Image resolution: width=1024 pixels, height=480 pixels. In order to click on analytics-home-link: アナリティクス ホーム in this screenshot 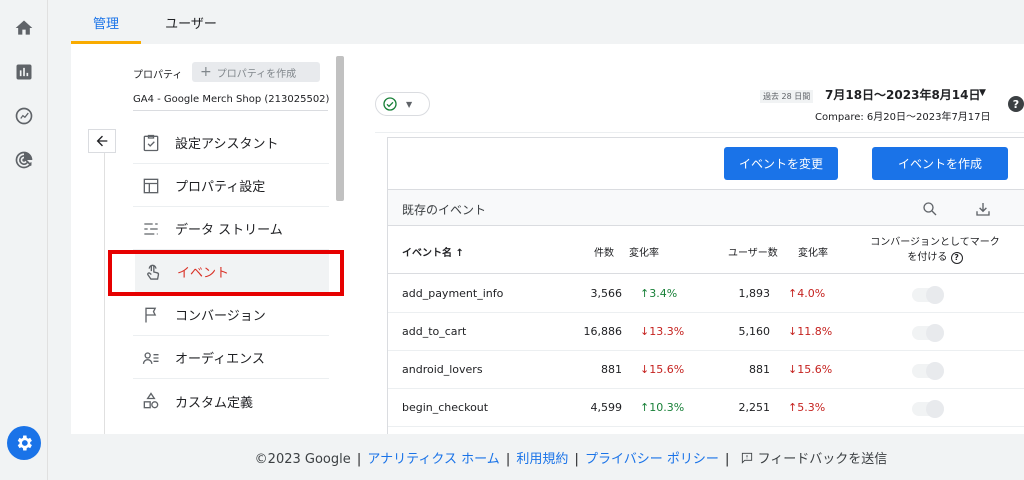, I will do `click(433, 459)`.